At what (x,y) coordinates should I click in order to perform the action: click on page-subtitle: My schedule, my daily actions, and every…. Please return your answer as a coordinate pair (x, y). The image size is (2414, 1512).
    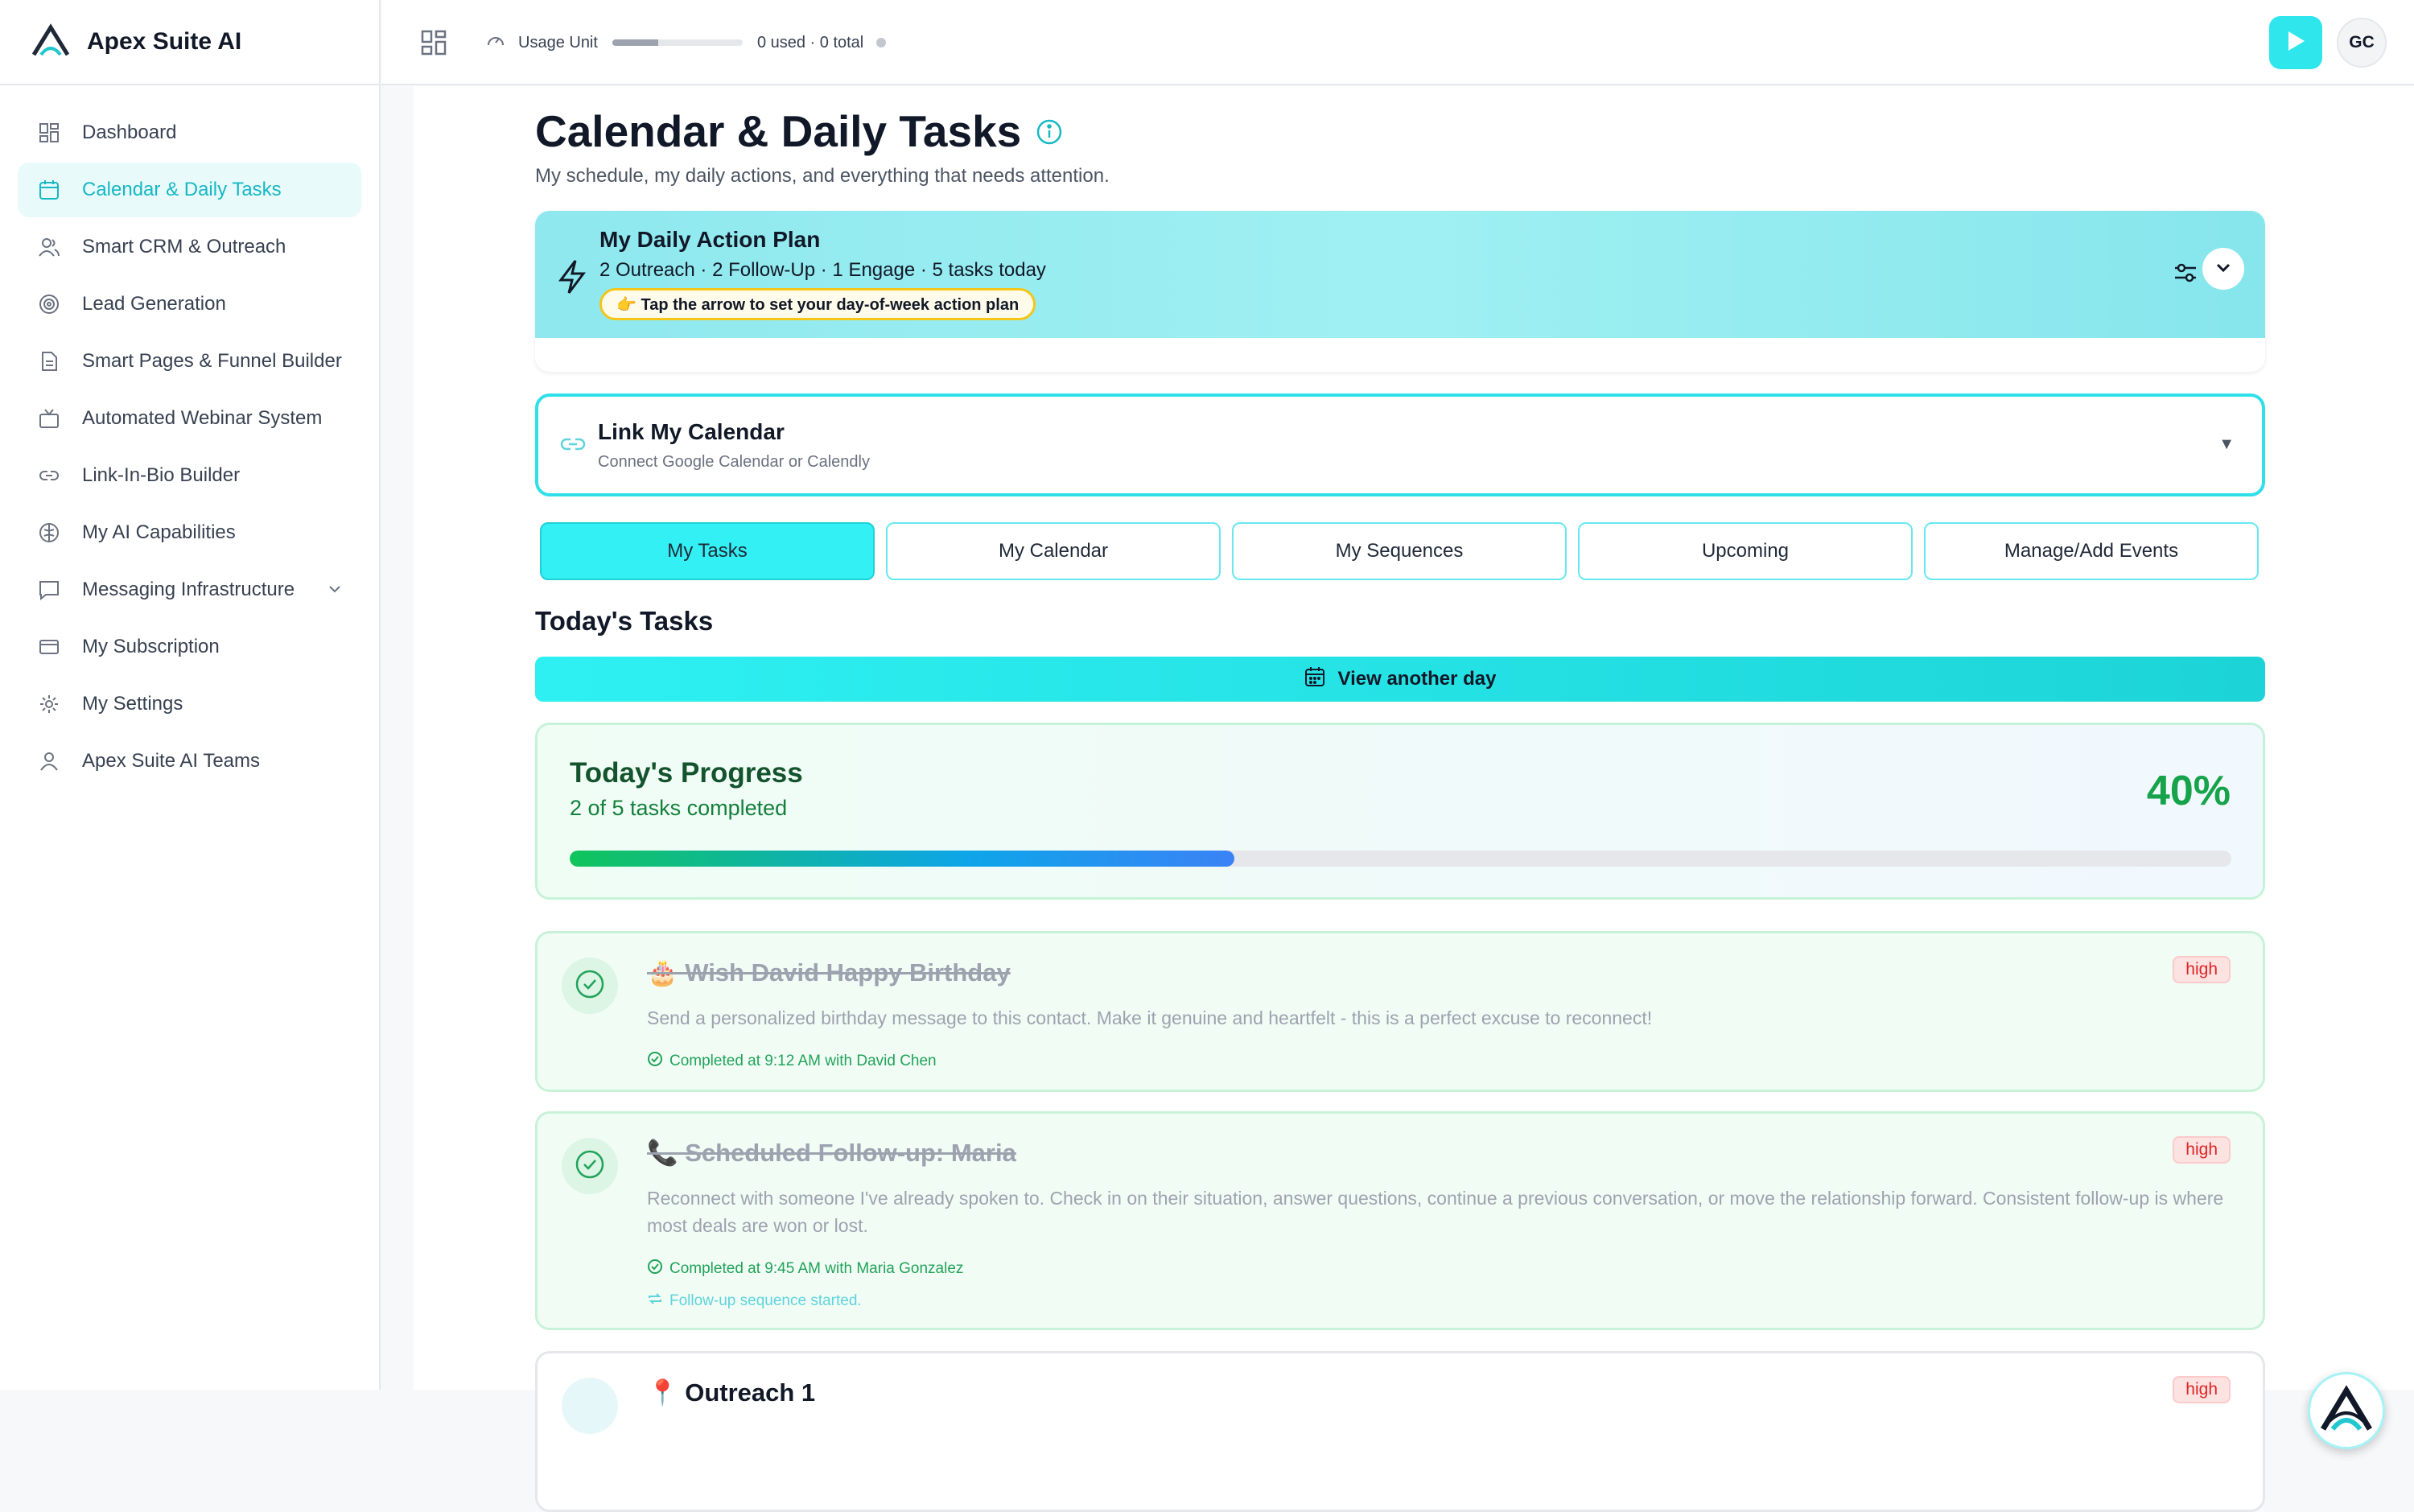
    Looking at the image, I should click on (822, 176).